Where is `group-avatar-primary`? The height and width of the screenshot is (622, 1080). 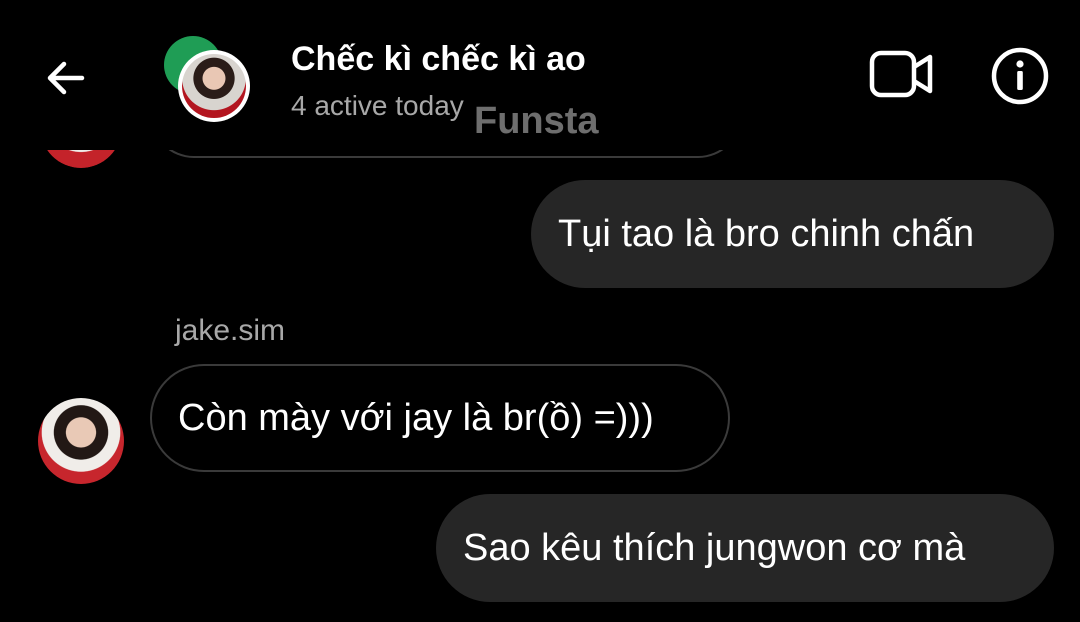
group-avatar-primary is located at coordinates (214, 86).